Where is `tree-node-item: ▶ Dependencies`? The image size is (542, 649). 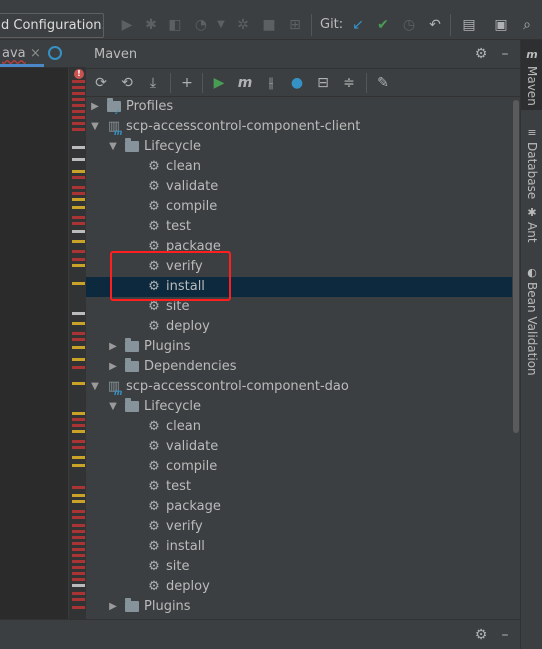
tree-node-item: ▶ Dependencies is located at coordinates (299, 367).